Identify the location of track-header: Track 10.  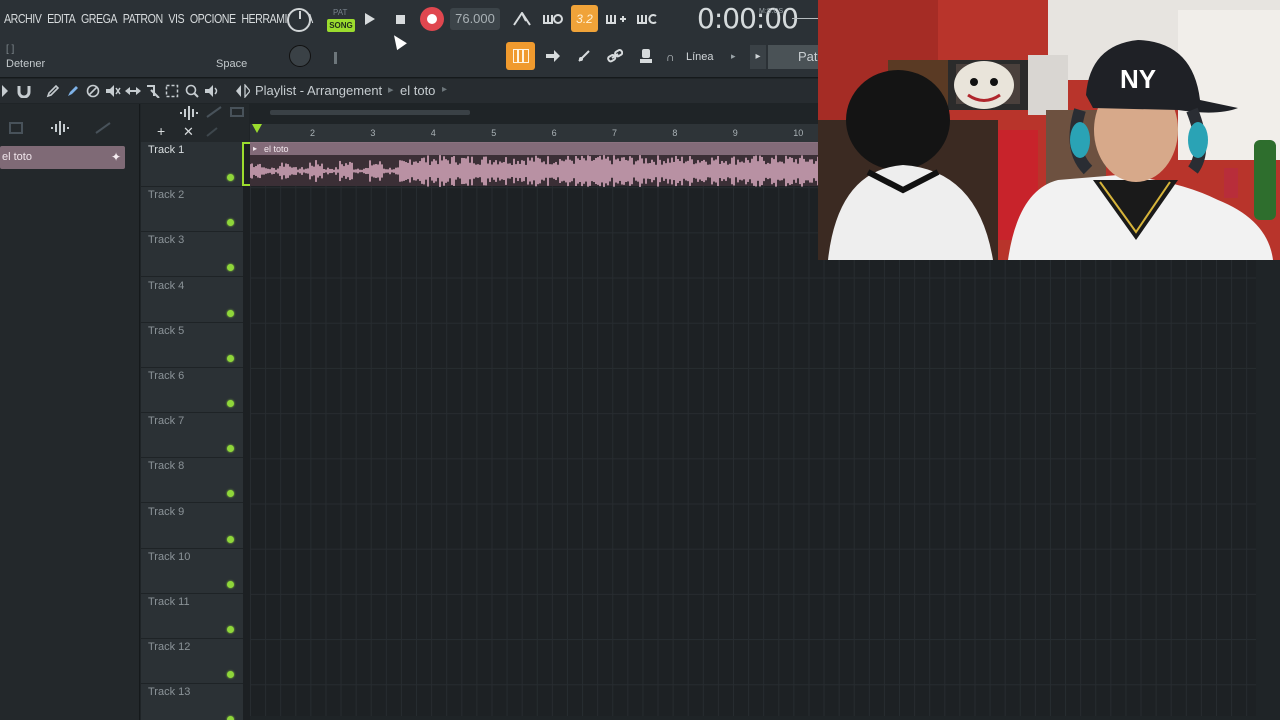
(193, 571).